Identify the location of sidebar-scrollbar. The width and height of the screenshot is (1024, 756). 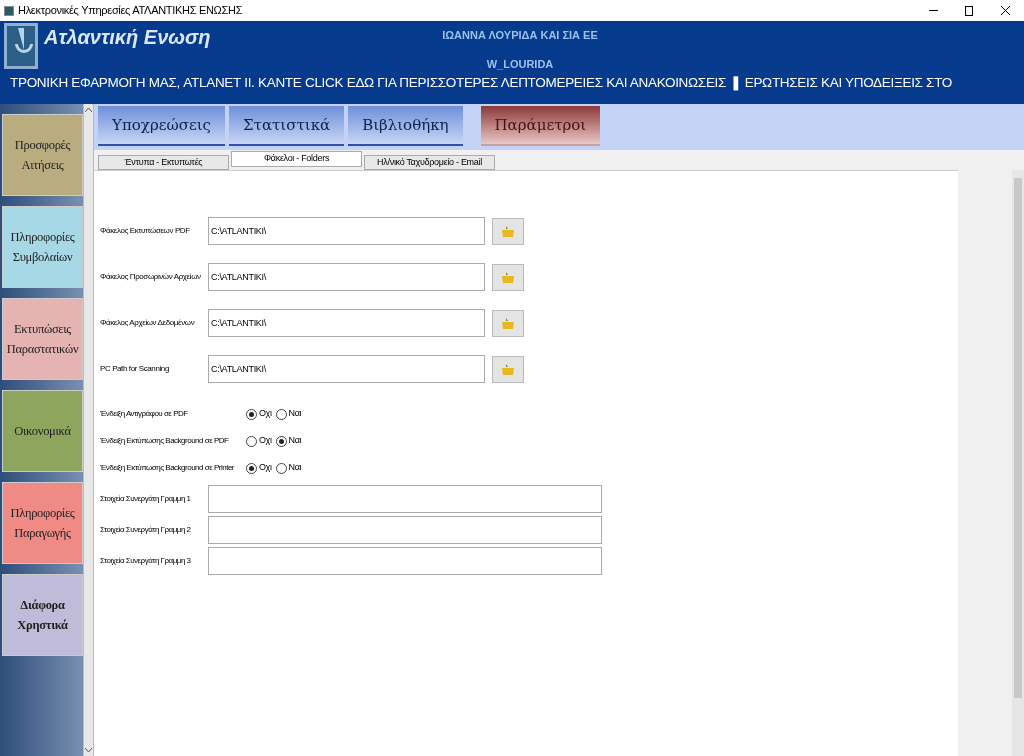
(88, 430).